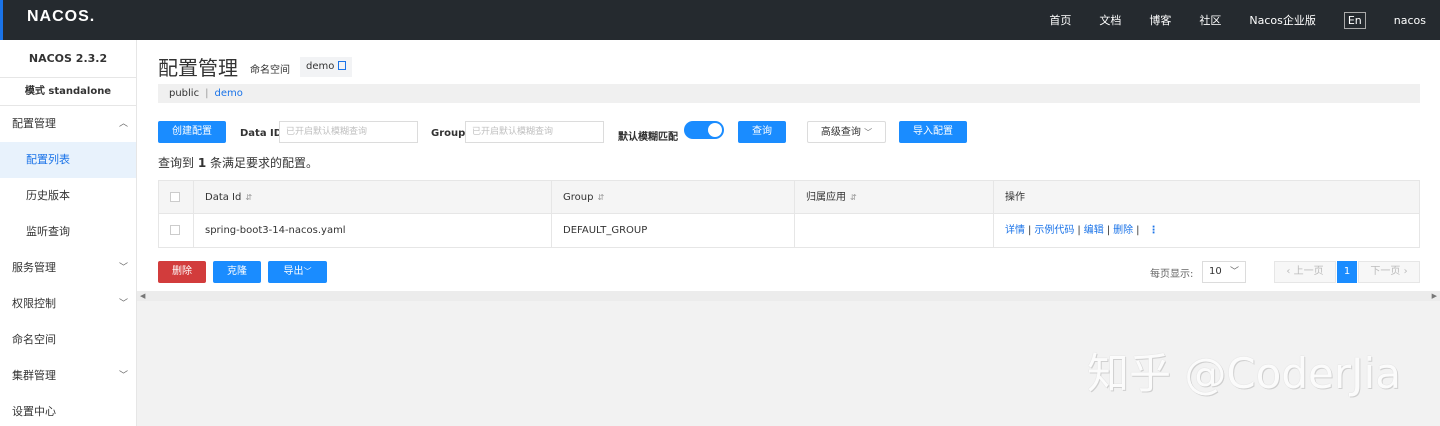 The width and height of the screenshot is (1440, 426). I want to click on scroll-left-icon: ◀, so click(142, 296).